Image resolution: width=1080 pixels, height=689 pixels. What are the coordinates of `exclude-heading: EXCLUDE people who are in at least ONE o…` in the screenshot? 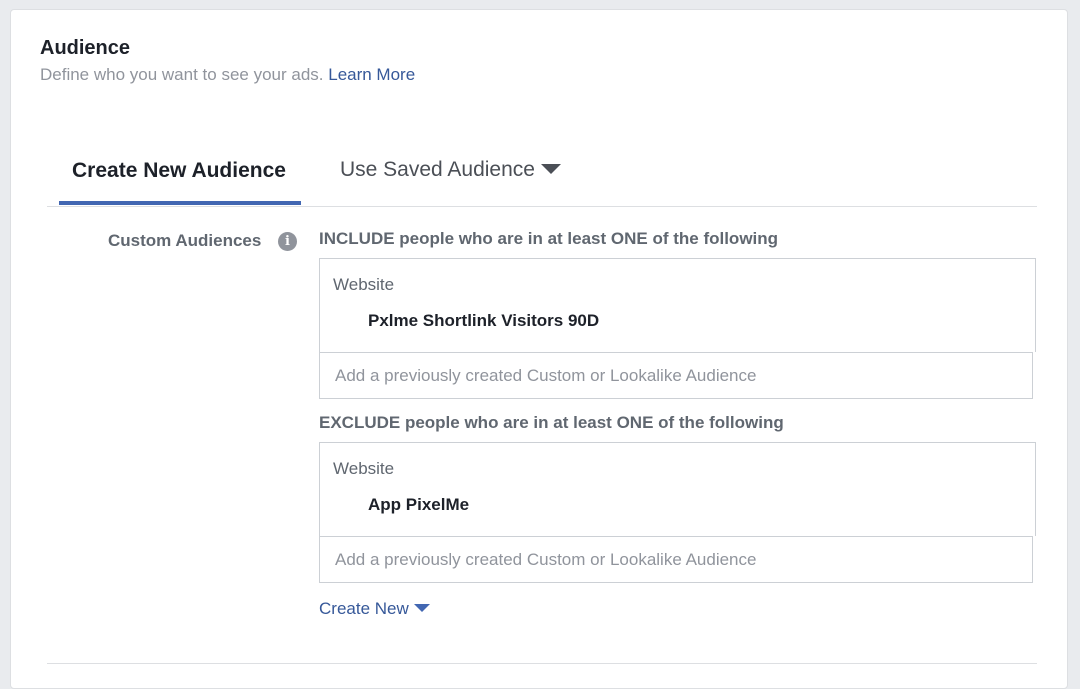 It's located at (551, 422).